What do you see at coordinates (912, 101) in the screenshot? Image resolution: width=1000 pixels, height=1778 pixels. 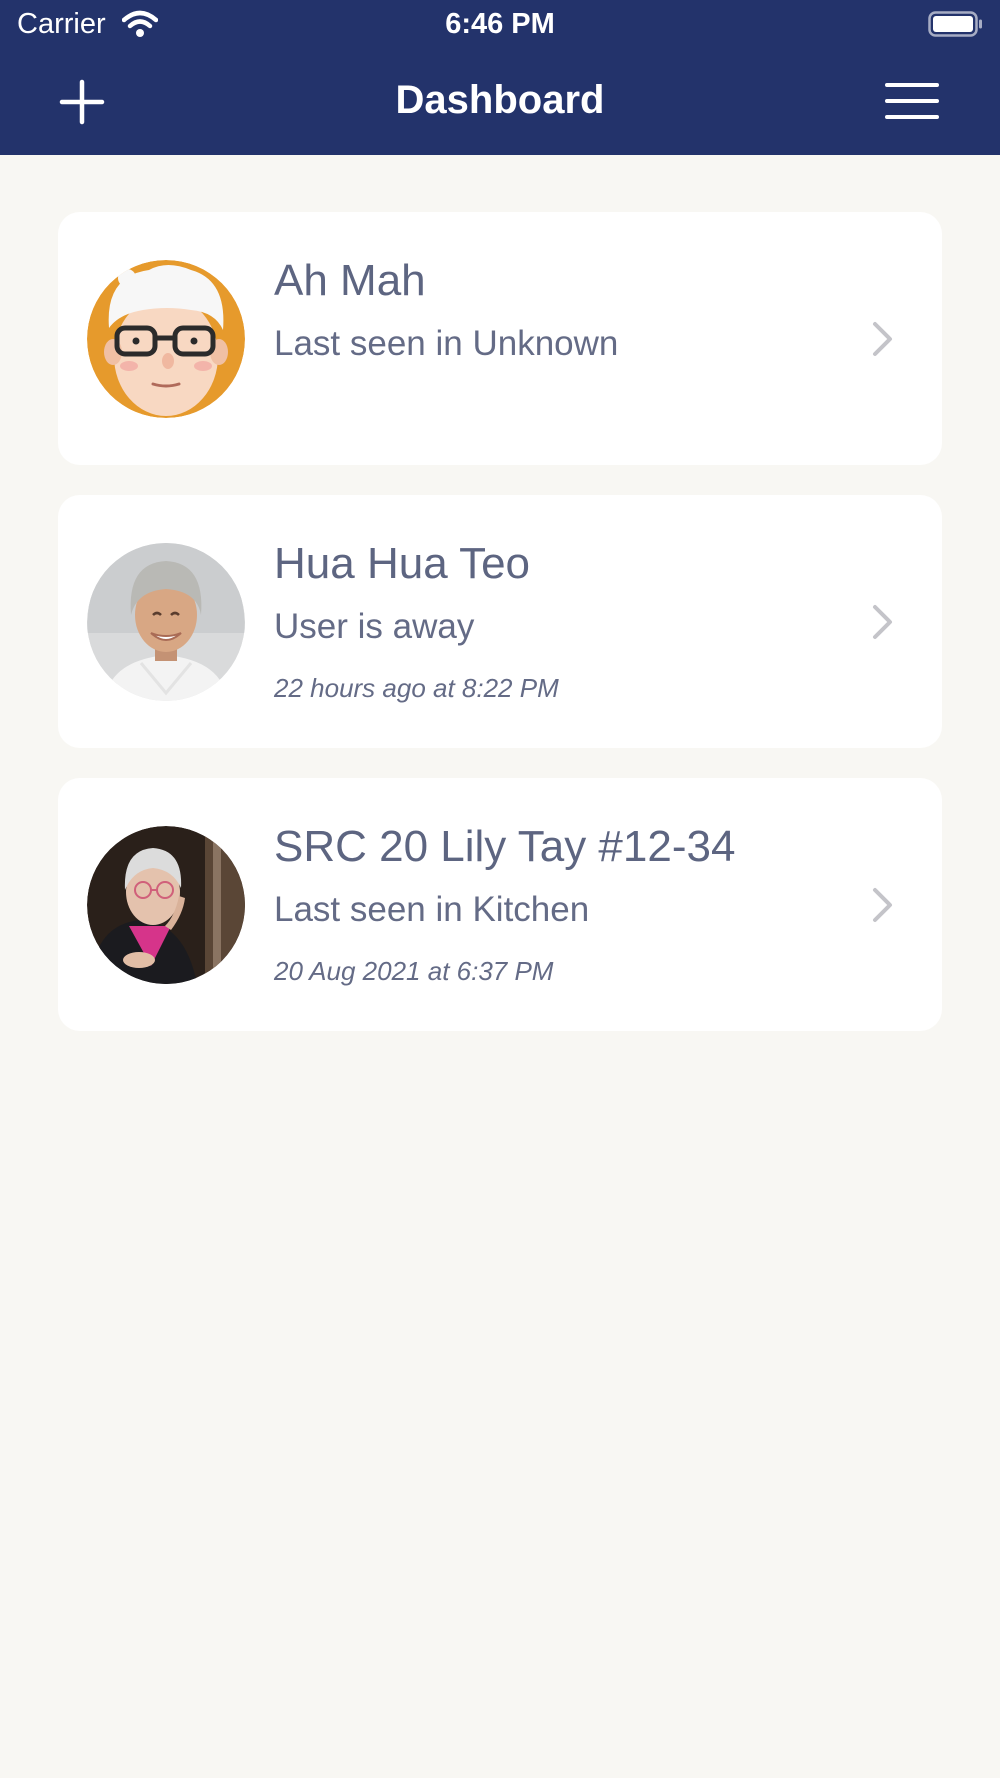 I see `hamburger-menu-icon` at bounding box center [912, 101].